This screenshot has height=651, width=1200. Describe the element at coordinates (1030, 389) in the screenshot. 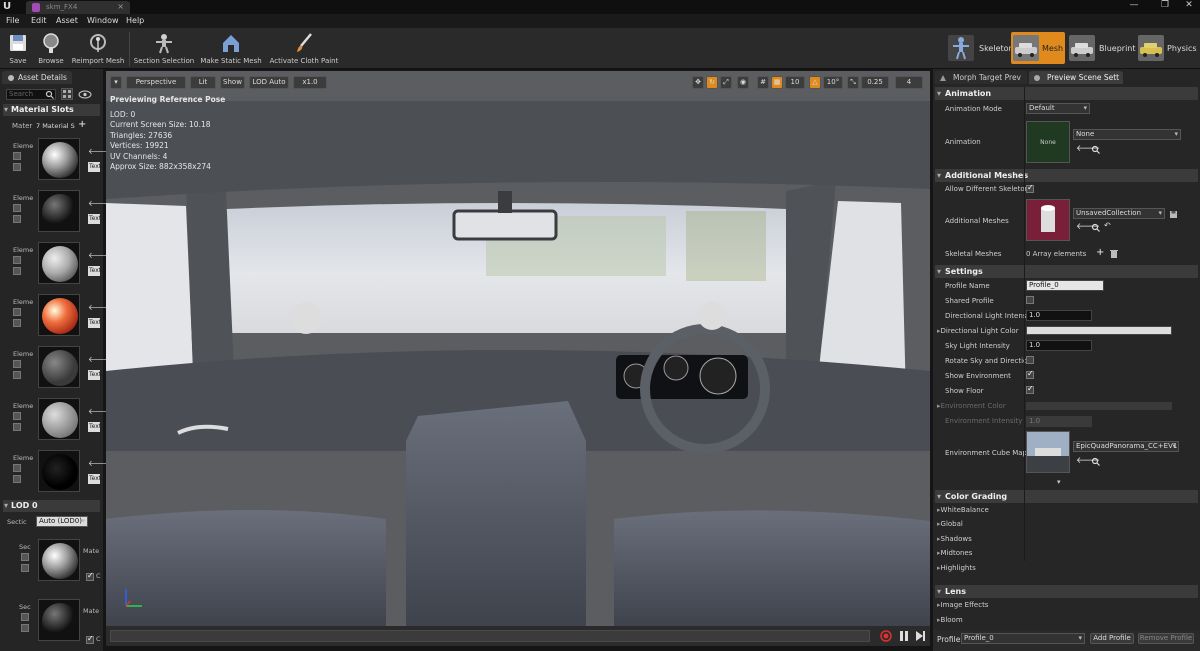

I see `show-floor-checkbox` at that location.